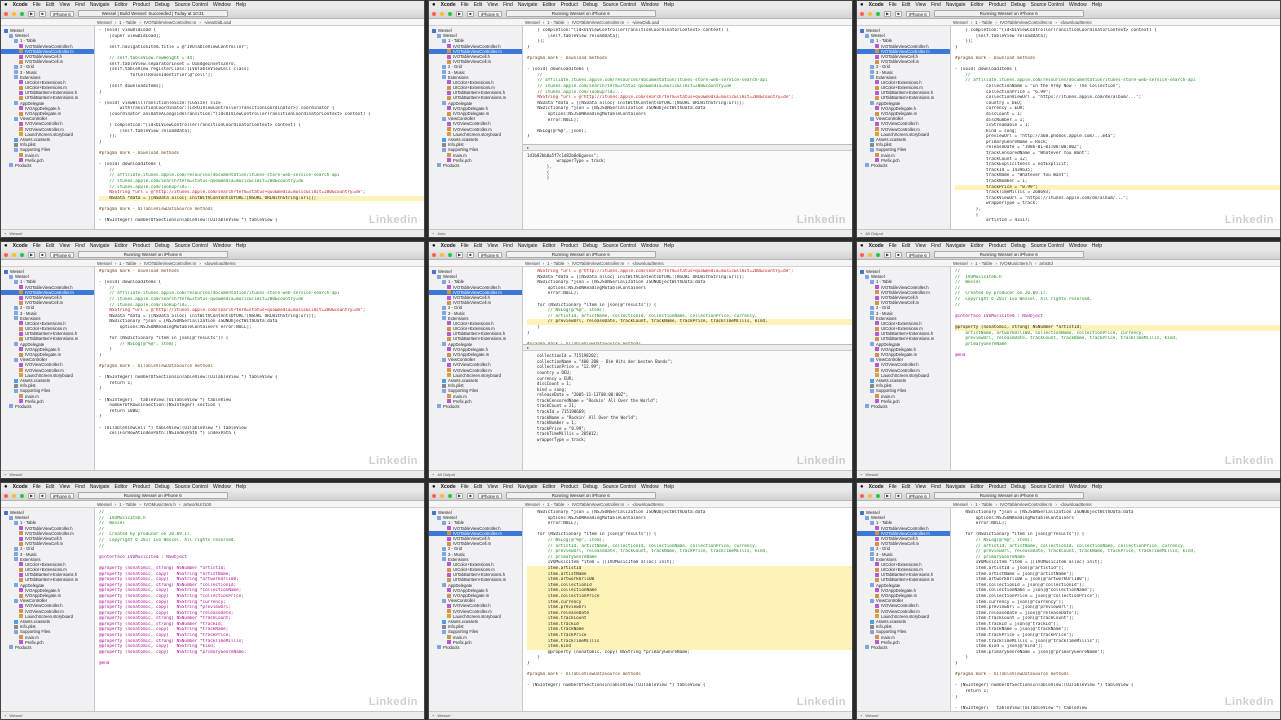  Describe the element at coordinates (160, 504) in the screenshot. I see `jump-bar-item: IVOMusicItem.h` at that location.